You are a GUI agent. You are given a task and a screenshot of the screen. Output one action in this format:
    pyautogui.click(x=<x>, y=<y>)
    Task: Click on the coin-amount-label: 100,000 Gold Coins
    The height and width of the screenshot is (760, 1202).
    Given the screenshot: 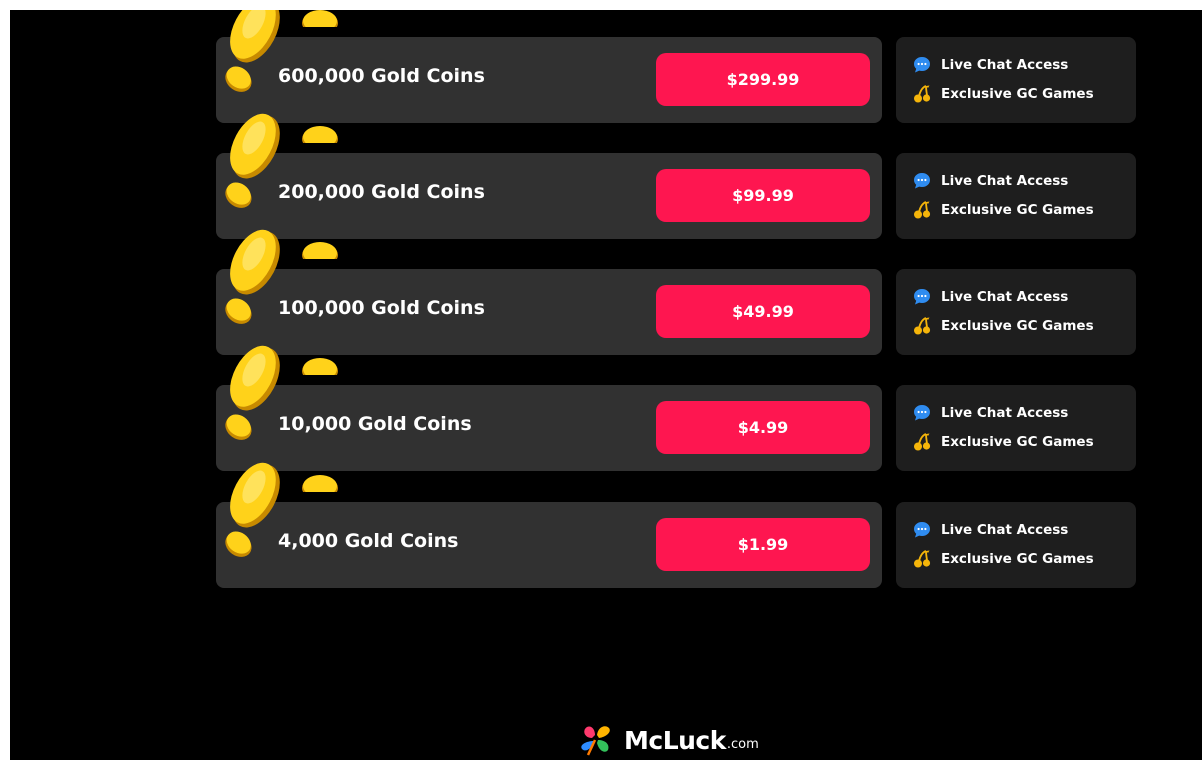 What is the action you would take?
    pyautogui.click(x=381, y=308)
    